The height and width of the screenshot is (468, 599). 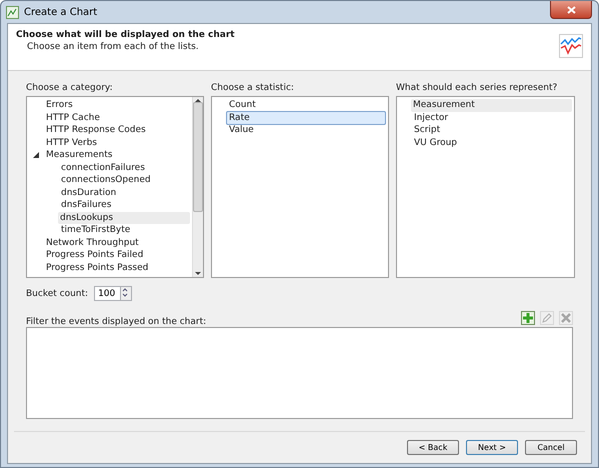 I want to click on list-item: Injector, so click(x=491, y=117).